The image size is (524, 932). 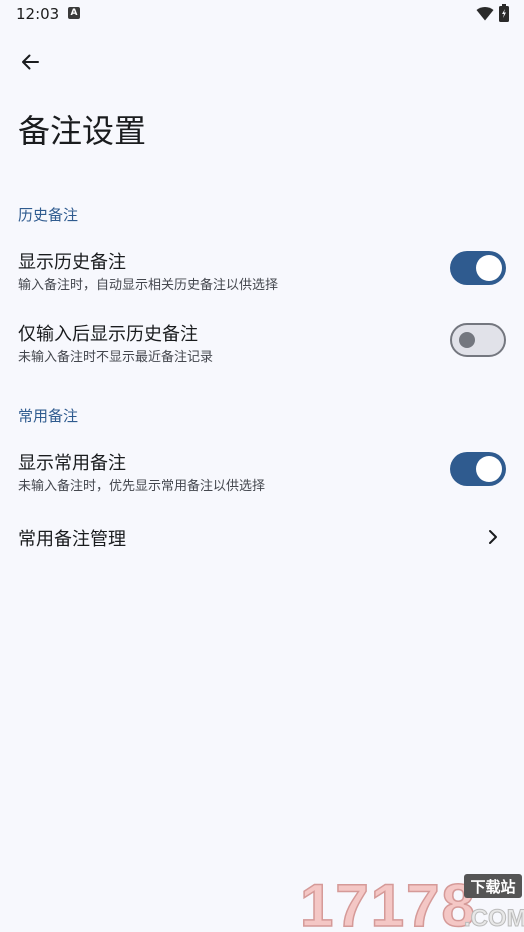 What do you see at coordinates (148, 285) in the screenshot?
I see `pref-summary: 输入备注时，自动显示相关历史备注以供选择` at bounding box center [148, 285].